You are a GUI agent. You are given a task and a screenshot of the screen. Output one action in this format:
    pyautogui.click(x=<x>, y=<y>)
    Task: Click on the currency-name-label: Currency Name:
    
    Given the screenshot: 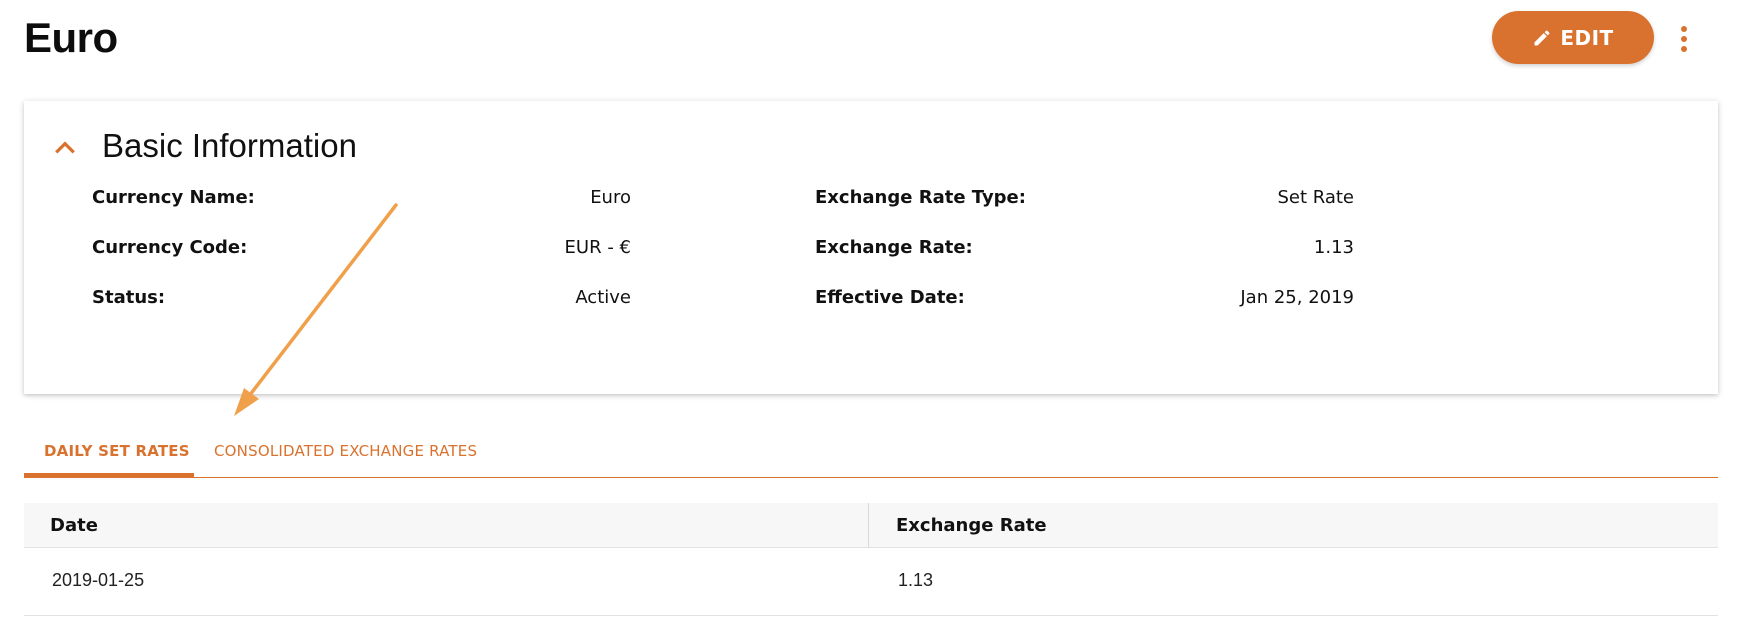 What is the action you would take?
    pyautogui.click(x=173, y=197)
    